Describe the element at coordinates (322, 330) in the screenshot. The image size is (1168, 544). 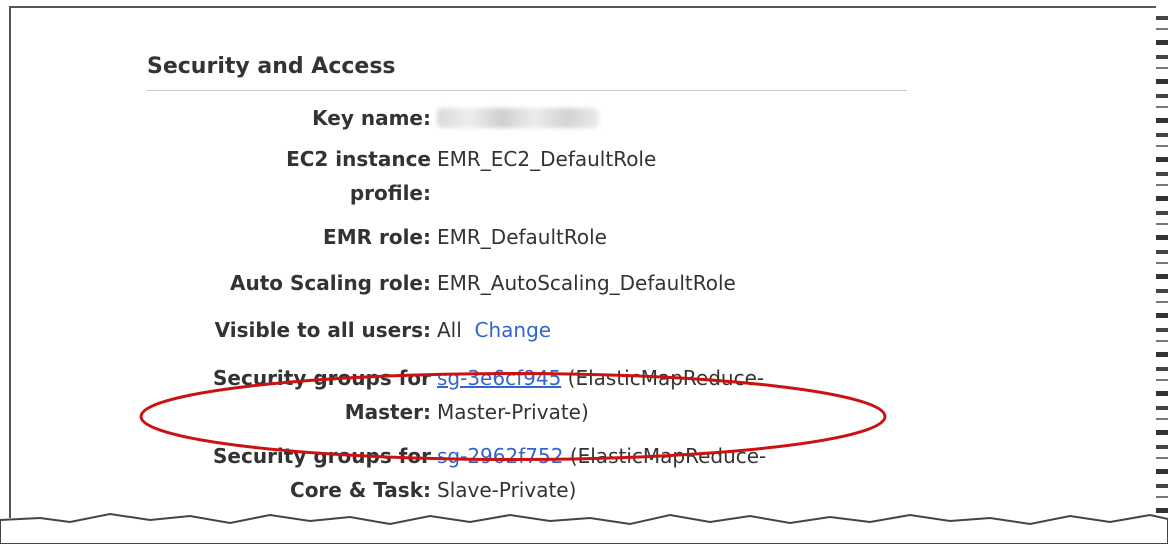
I see `visible-all-users-label: Visible to all users:` at that location.